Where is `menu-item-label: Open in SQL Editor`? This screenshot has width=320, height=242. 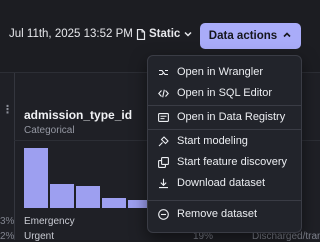
menu-item-label: Open in SQL Editor is located at coordinates (224, 93).